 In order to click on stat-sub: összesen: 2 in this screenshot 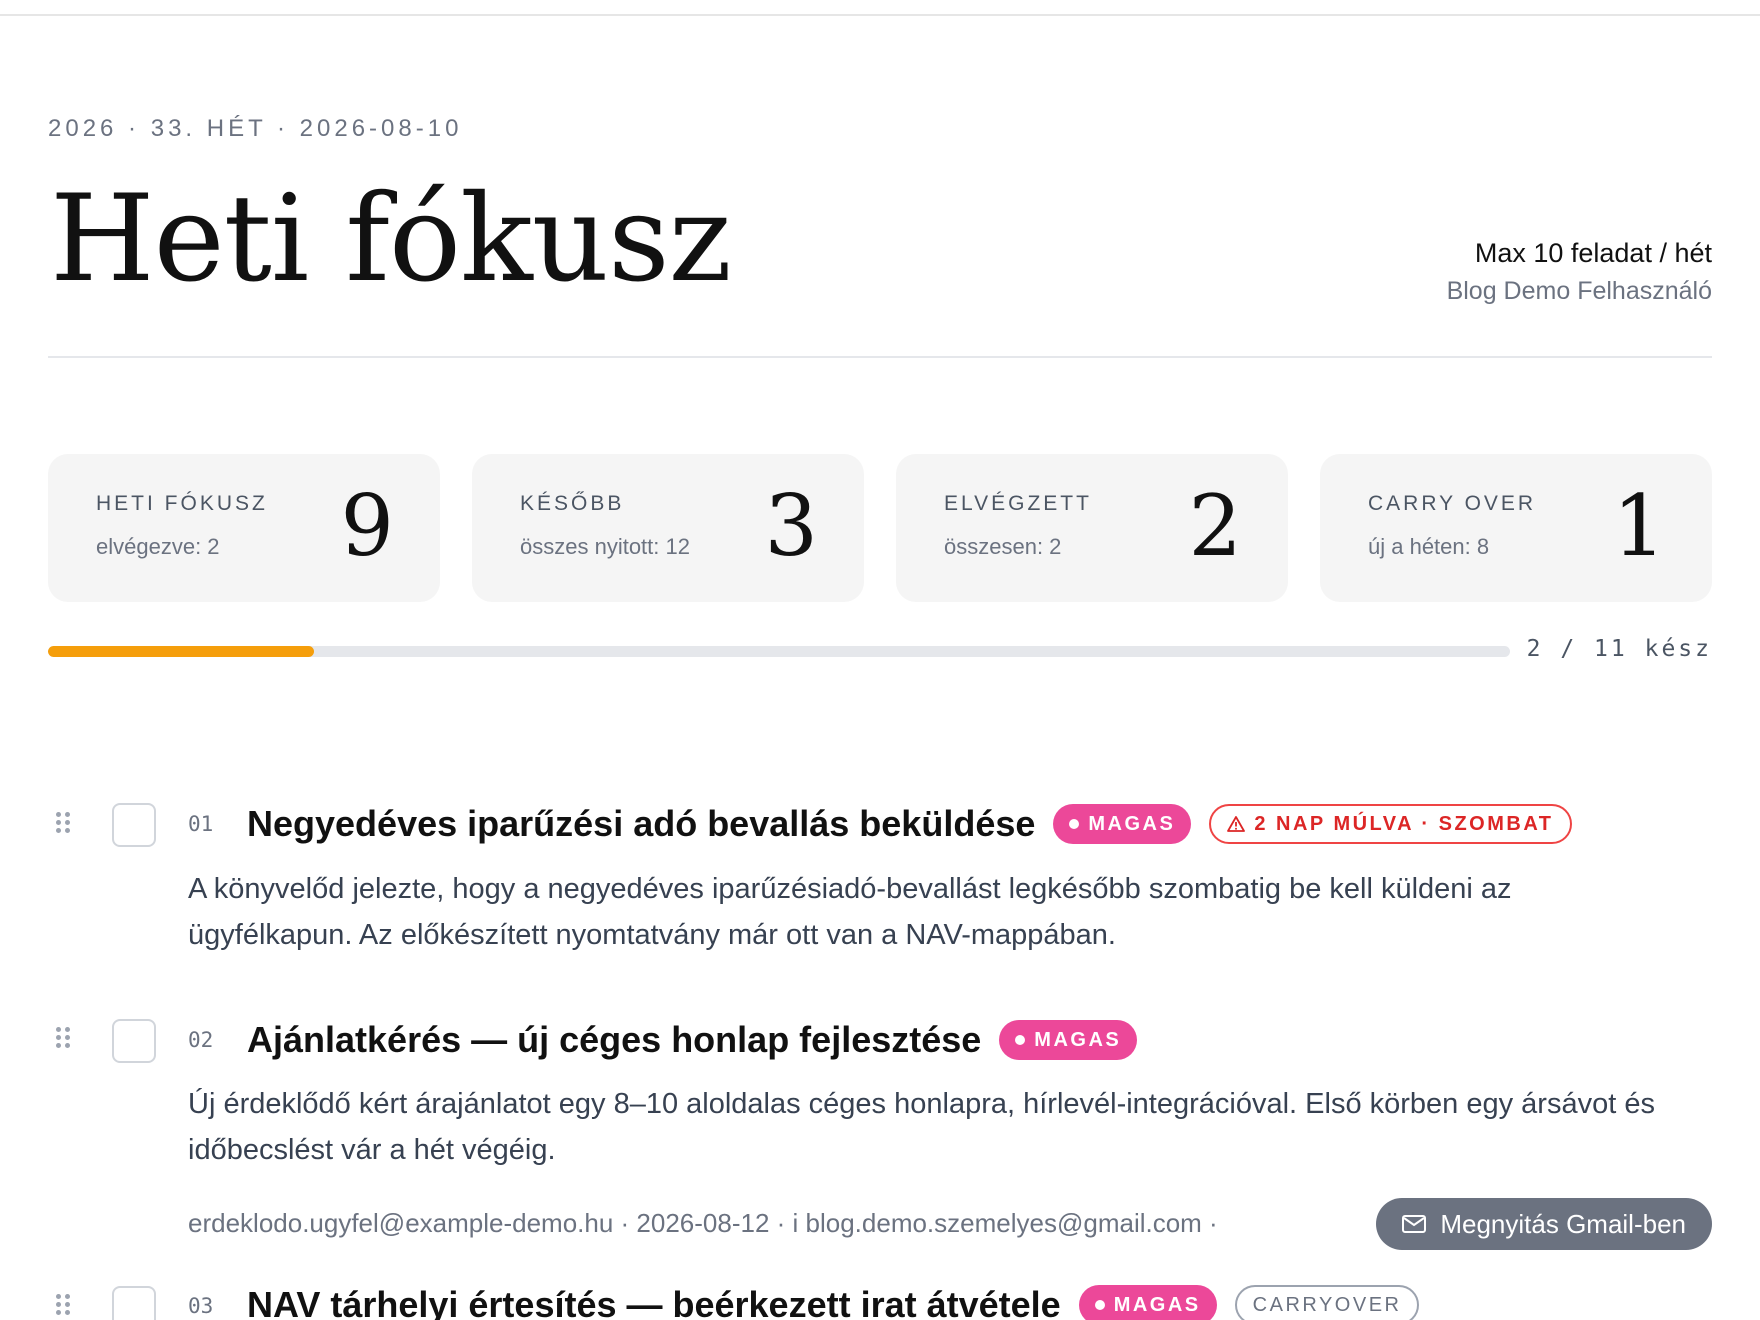, I will do `click(1003, 546)`.